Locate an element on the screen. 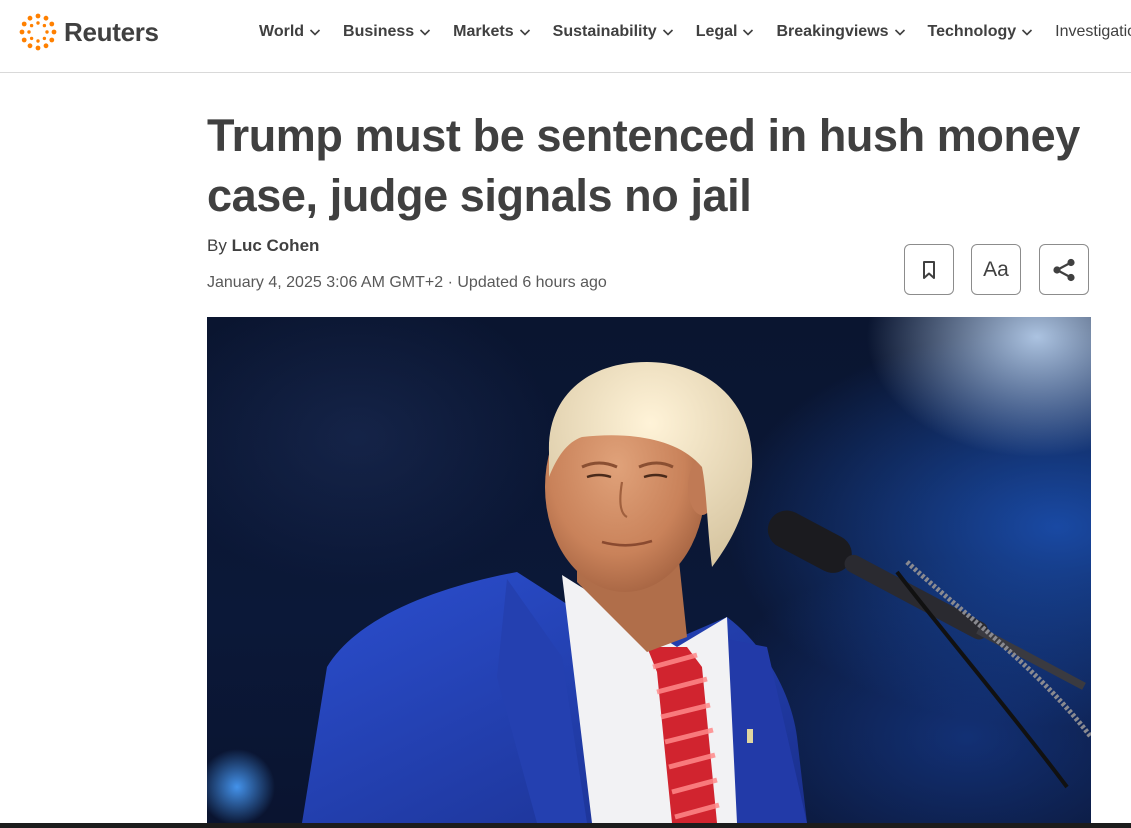 The image size is (1131, 828). nav-item-label: Business is located at coordinates (379, 31).